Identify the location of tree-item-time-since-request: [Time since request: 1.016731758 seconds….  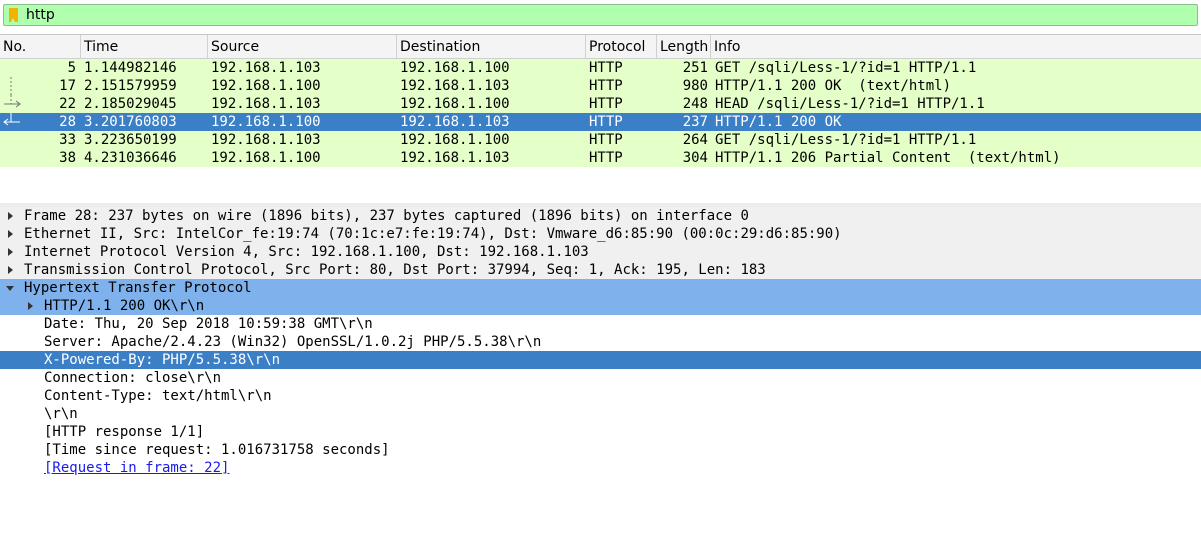
(600, 450).